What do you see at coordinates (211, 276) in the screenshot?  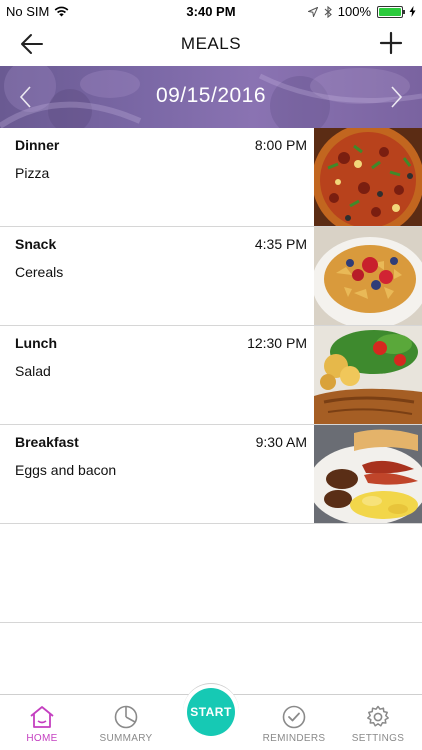 I see `meal-row-snack: Snack 4:35 PM Cereals` at bounding box center [211, 276].